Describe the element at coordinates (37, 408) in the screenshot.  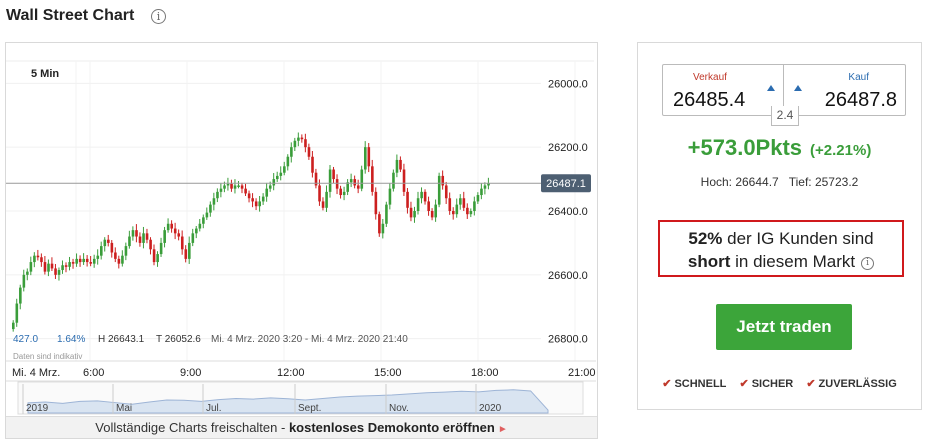
I see `overview-label: 2019` at that location.